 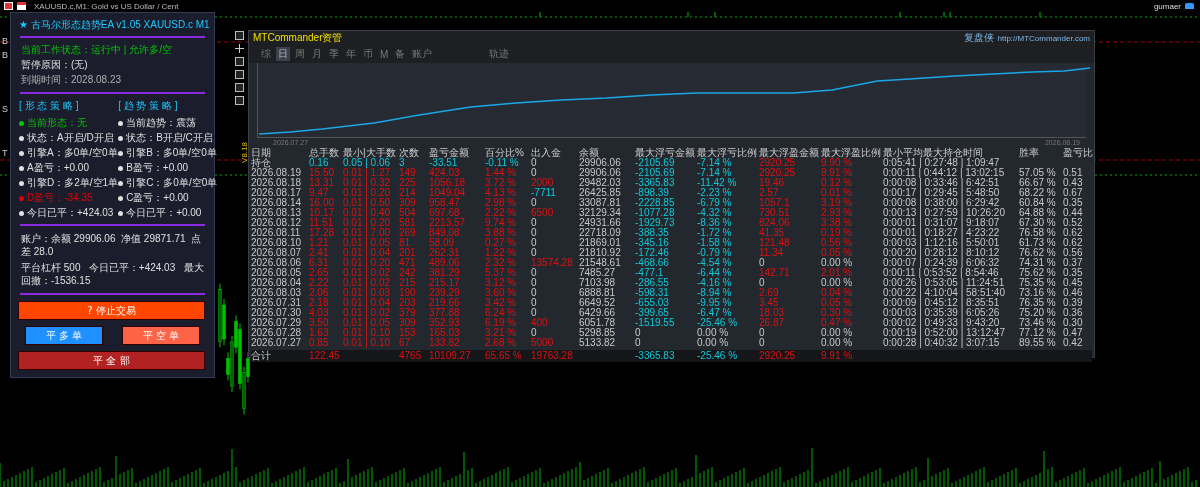 What do you see at coordinates (319, 303) in the screenshot?
I see `table-cell-text: 2.18` at bounding box center [319, 303].